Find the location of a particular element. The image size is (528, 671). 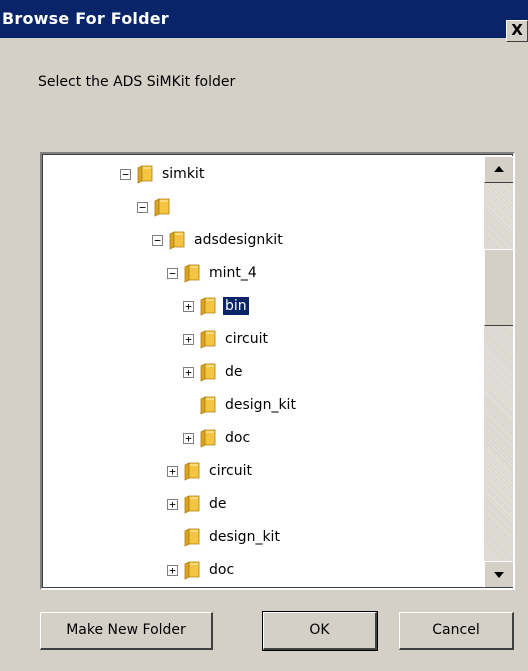

vertical-scrollbar is located at coordinates (498, 372).